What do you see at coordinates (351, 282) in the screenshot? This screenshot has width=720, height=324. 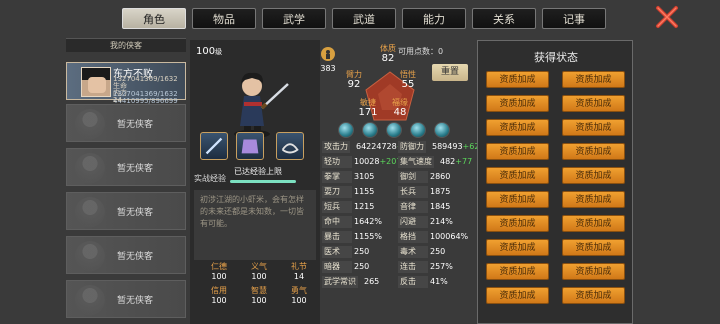 I see `stat-row: 武学常识 265` at bounding box center [351, 282].